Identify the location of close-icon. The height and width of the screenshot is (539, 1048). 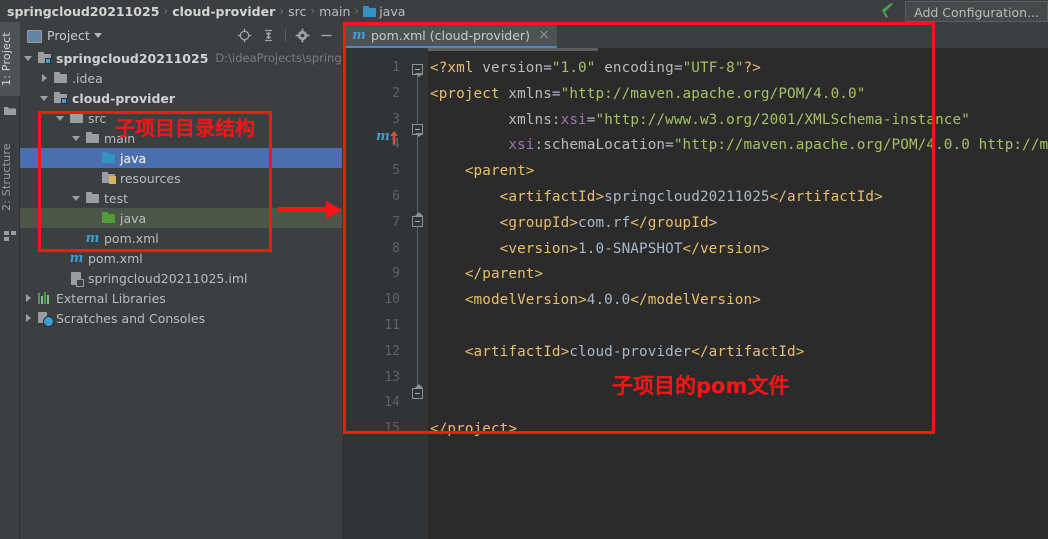
(544, 35).